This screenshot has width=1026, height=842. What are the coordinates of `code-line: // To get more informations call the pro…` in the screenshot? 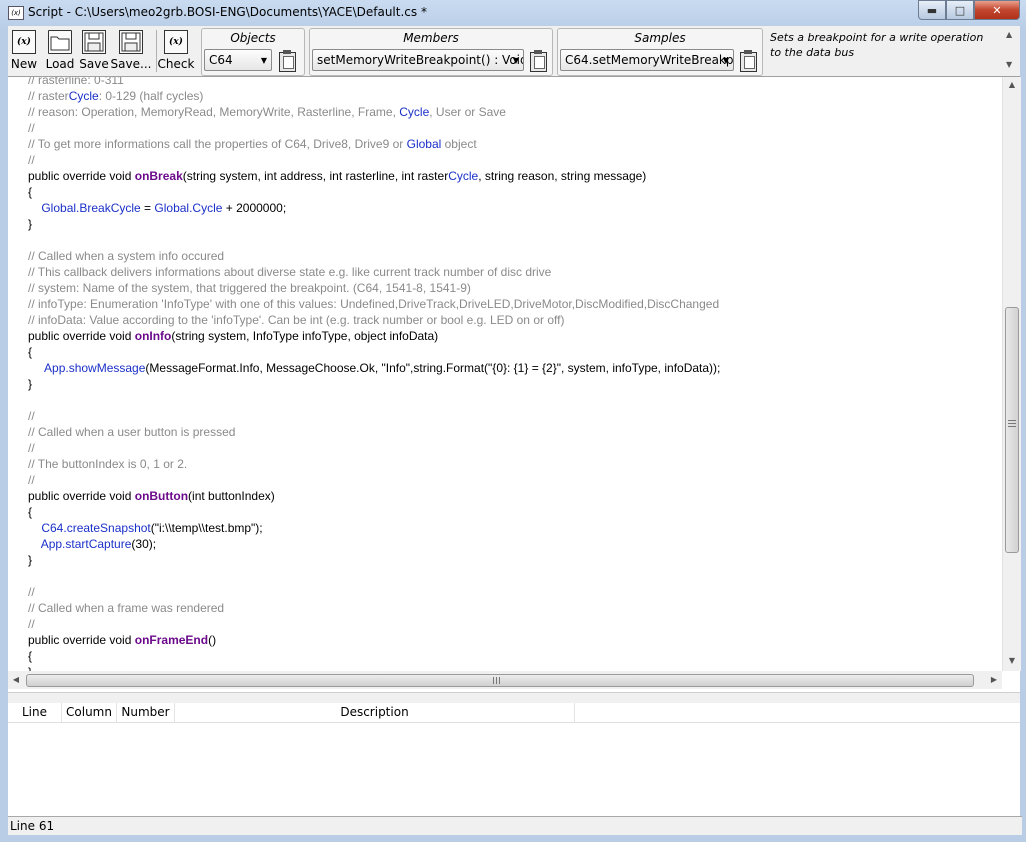 It's located at (374, 144).